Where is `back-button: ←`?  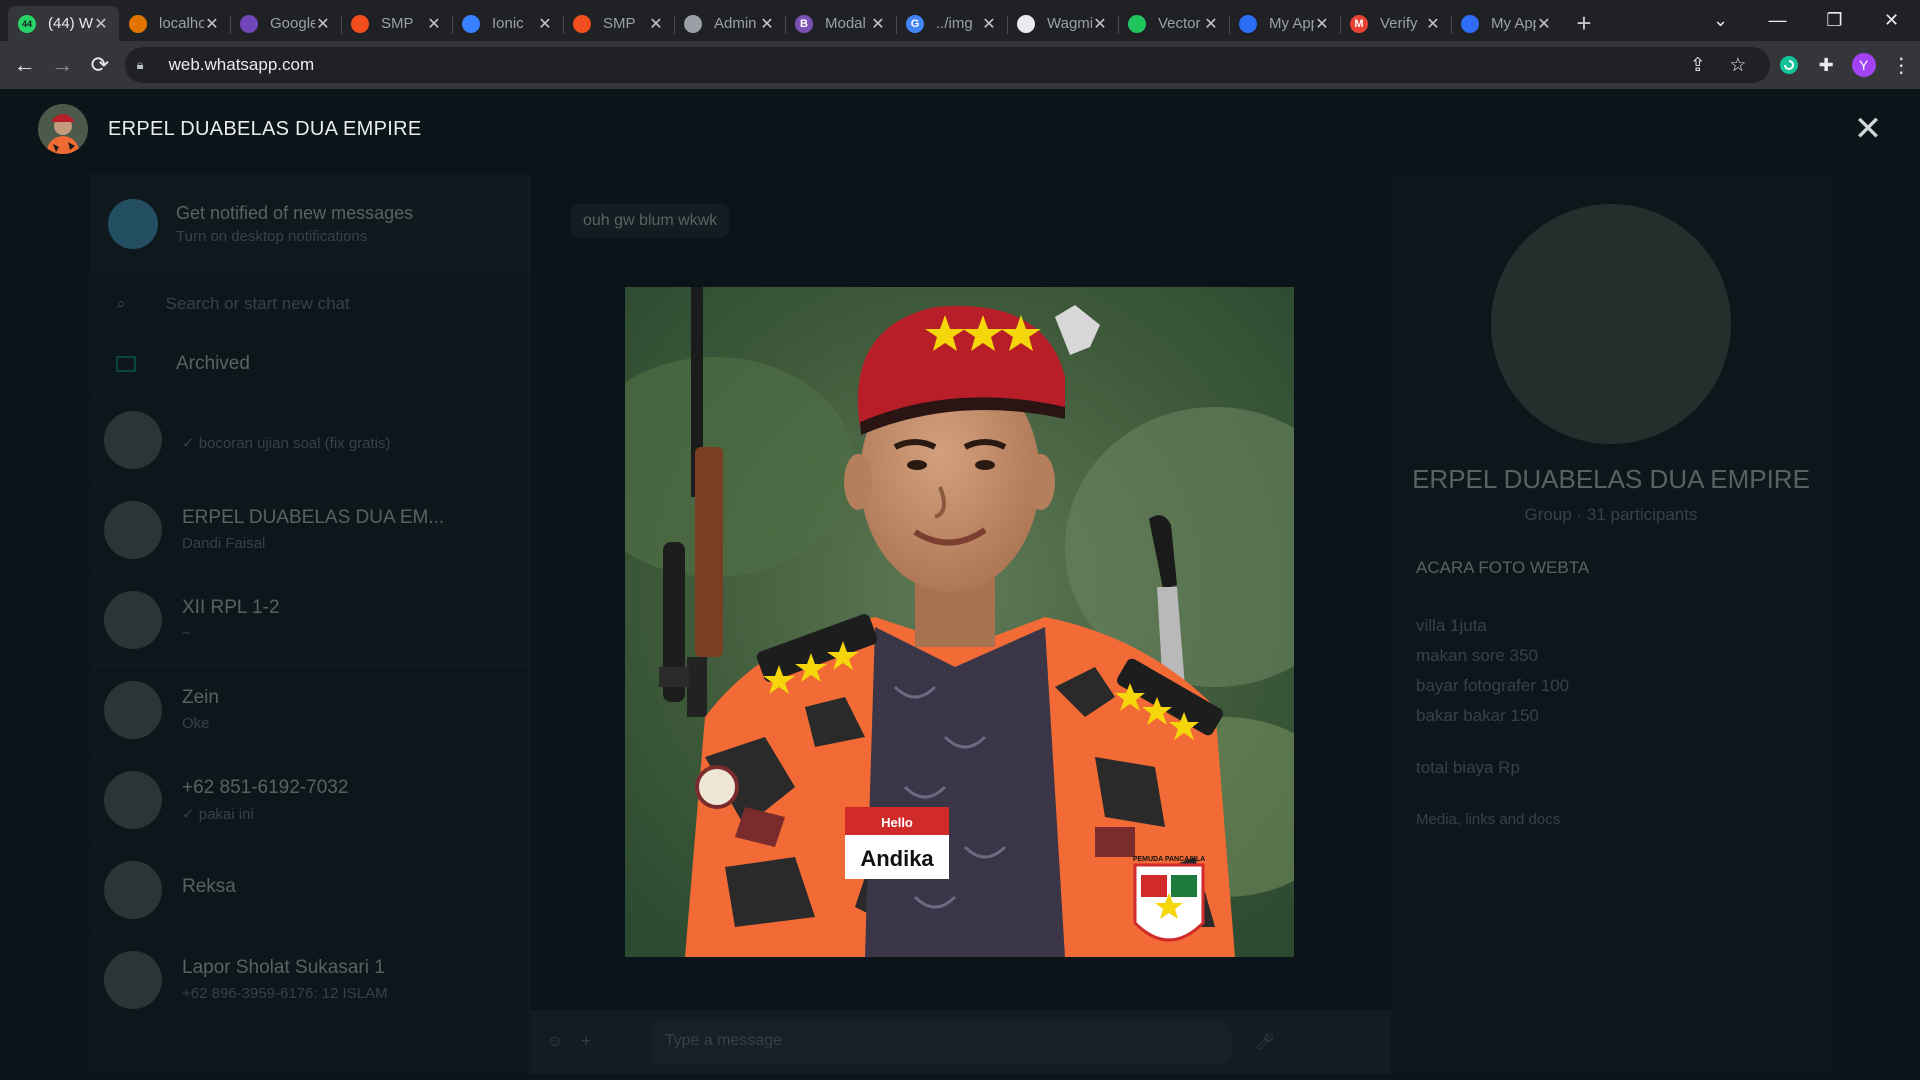 back-button: ← is located at coordinates (25, 65).